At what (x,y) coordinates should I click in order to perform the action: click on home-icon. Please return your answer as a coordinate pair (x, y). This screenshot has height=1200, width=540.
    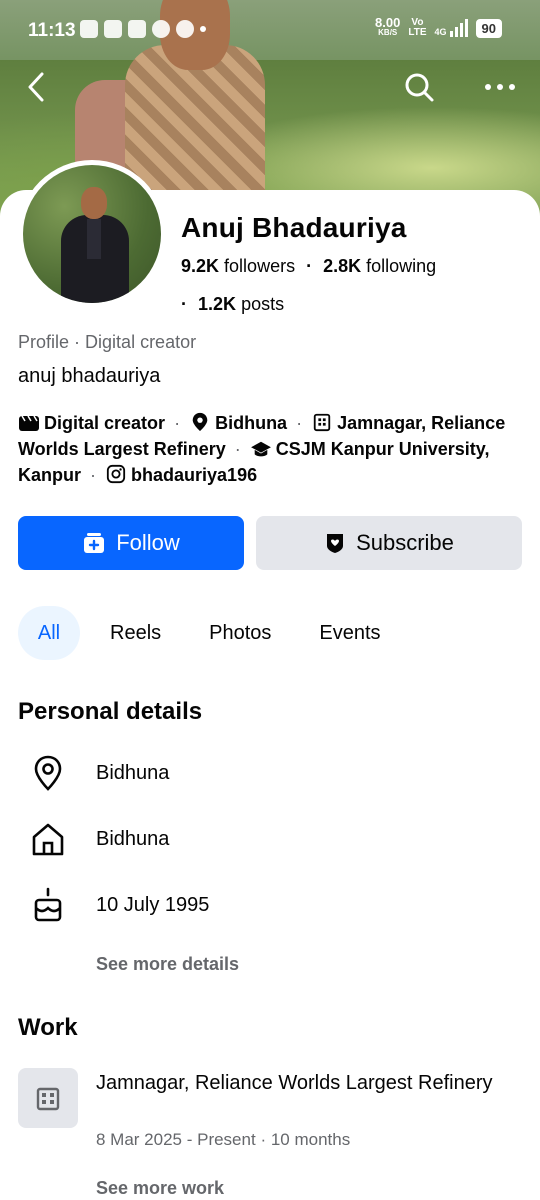
    Looking at the image, I should click on (48, 839).